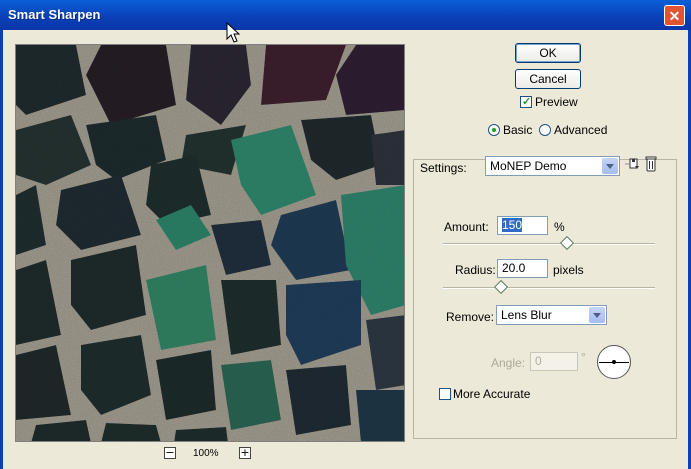 The image size is (691, 469). I want to click on radius-slider-track, so click(549, 288).